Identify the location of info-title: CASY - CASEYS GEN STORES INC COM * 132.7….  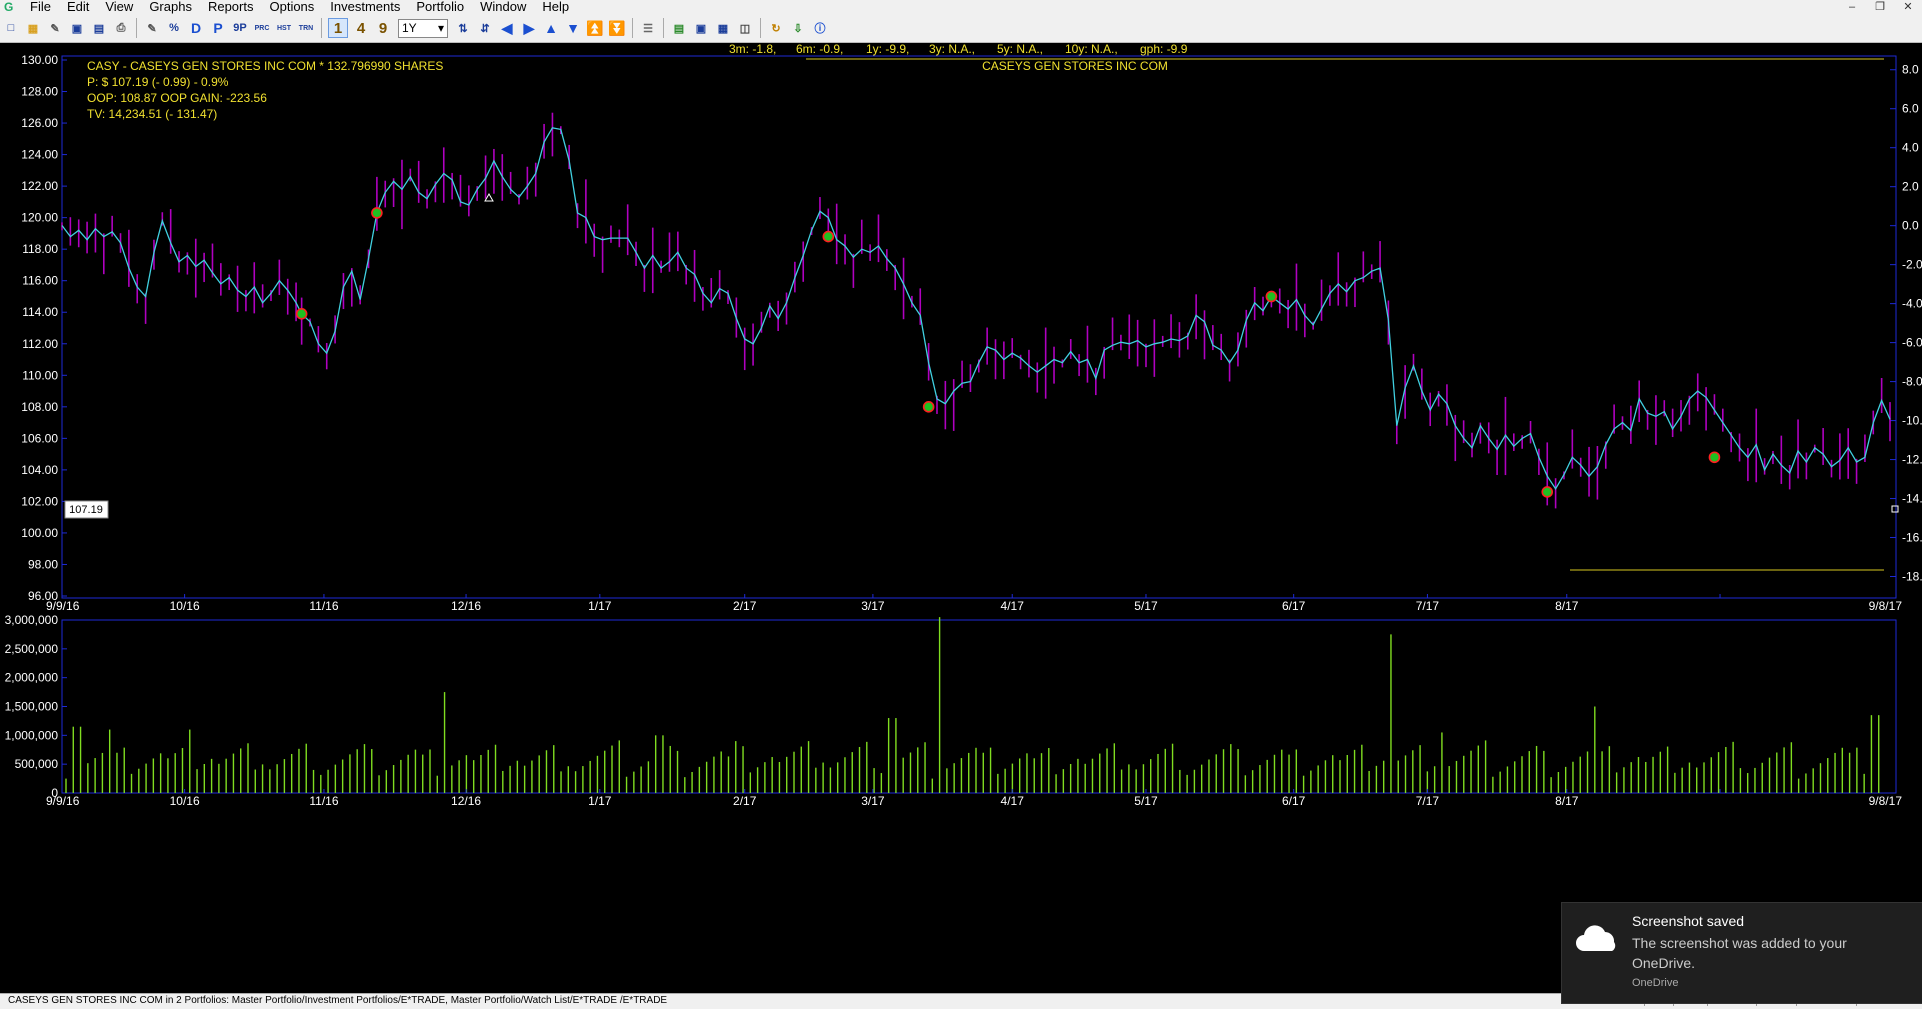
(265, 66).